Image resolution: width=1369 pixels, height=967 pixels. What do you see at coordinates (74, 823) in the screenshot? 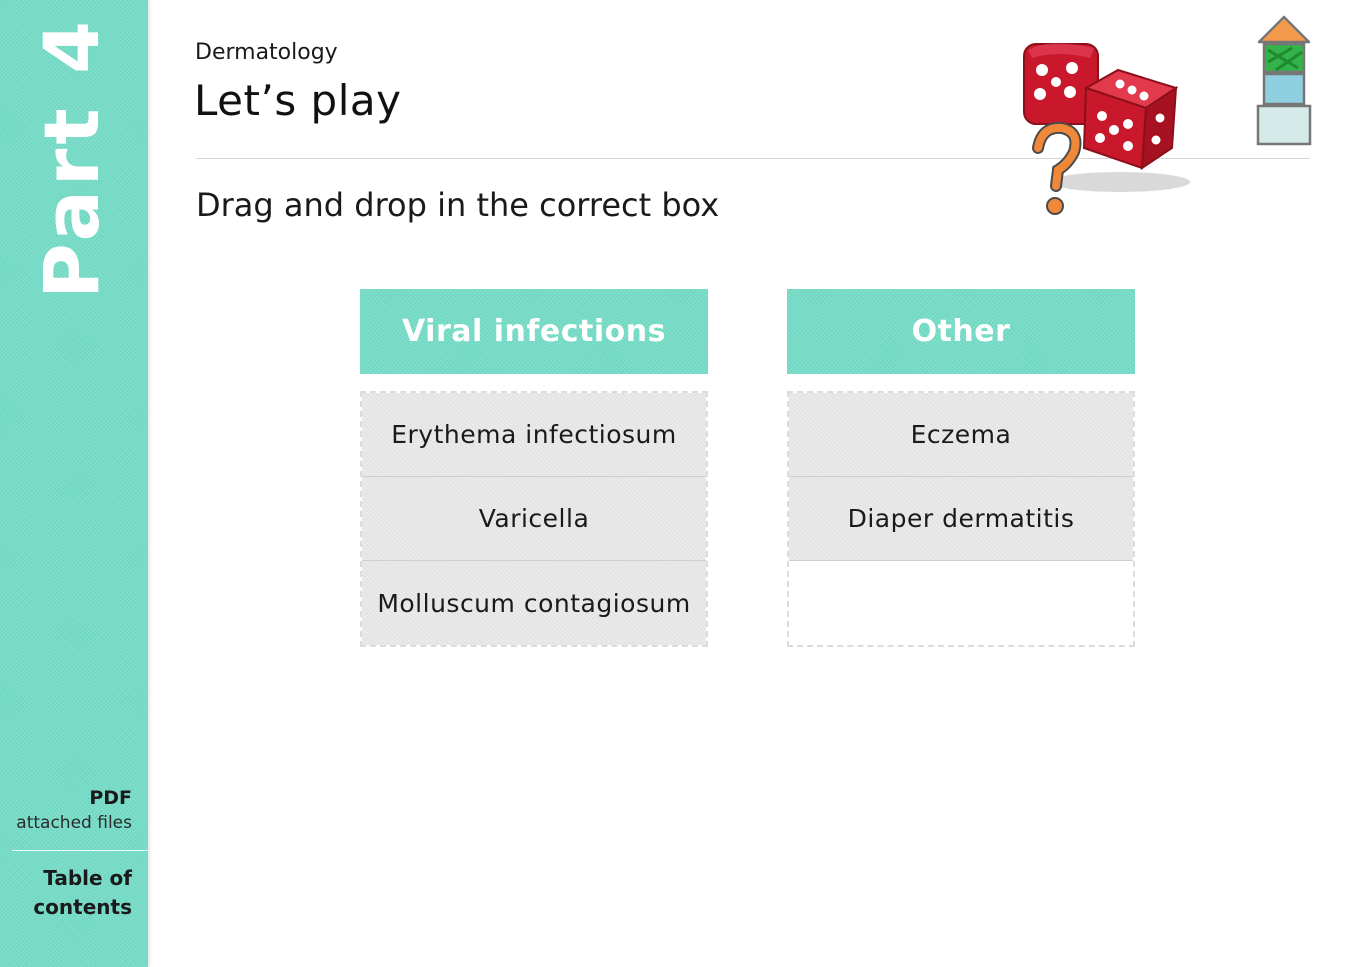
I see `pdf-subtitle: attached files` at bounding box center [74, 823].